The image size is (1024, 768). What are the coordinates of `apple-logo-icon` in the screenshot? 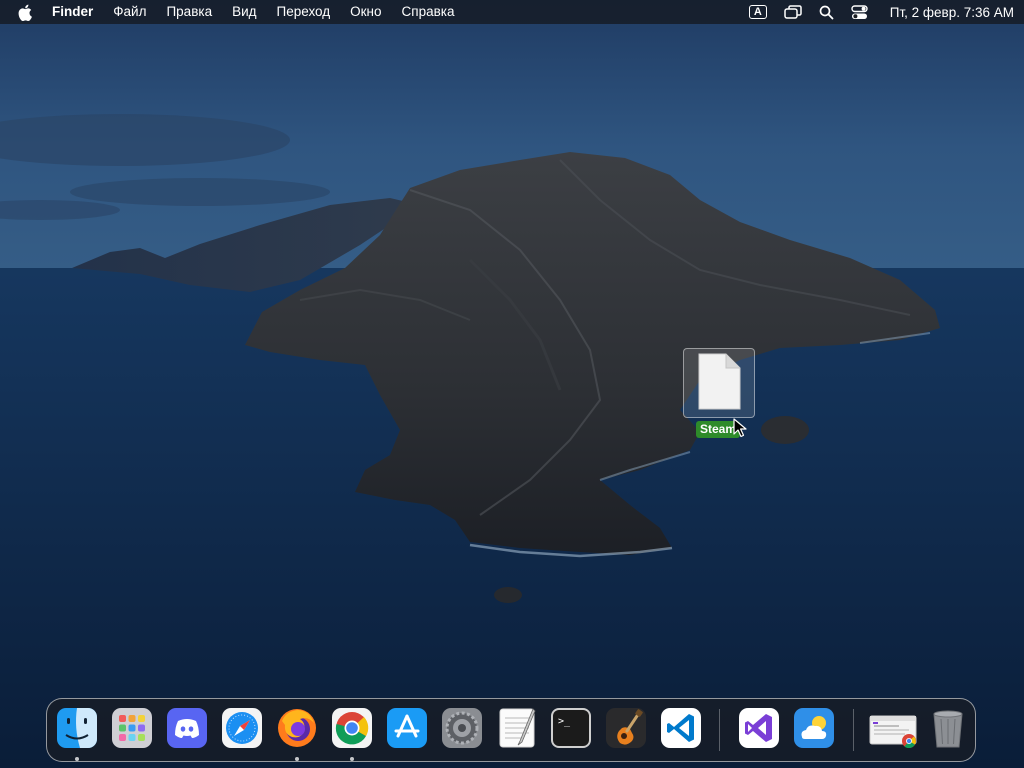 It's located at (26, 12).